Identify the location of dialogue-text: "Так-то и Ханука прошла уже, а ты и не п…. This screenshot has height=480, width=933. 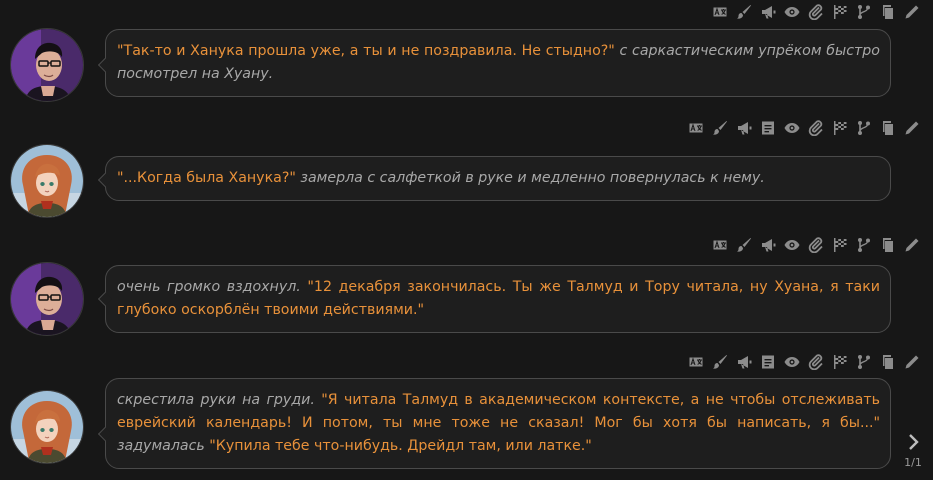
(366, 51).